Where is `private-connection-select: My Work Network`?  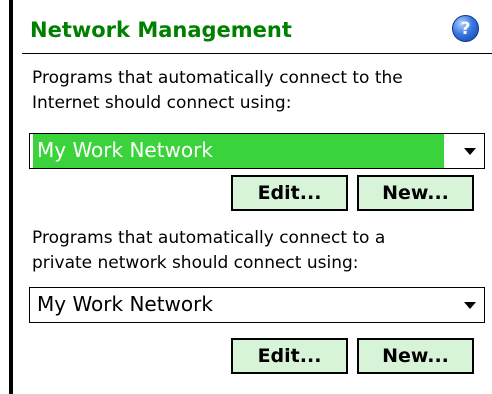 private-connection-select: My Work Network is located at coordinates (257, 305).